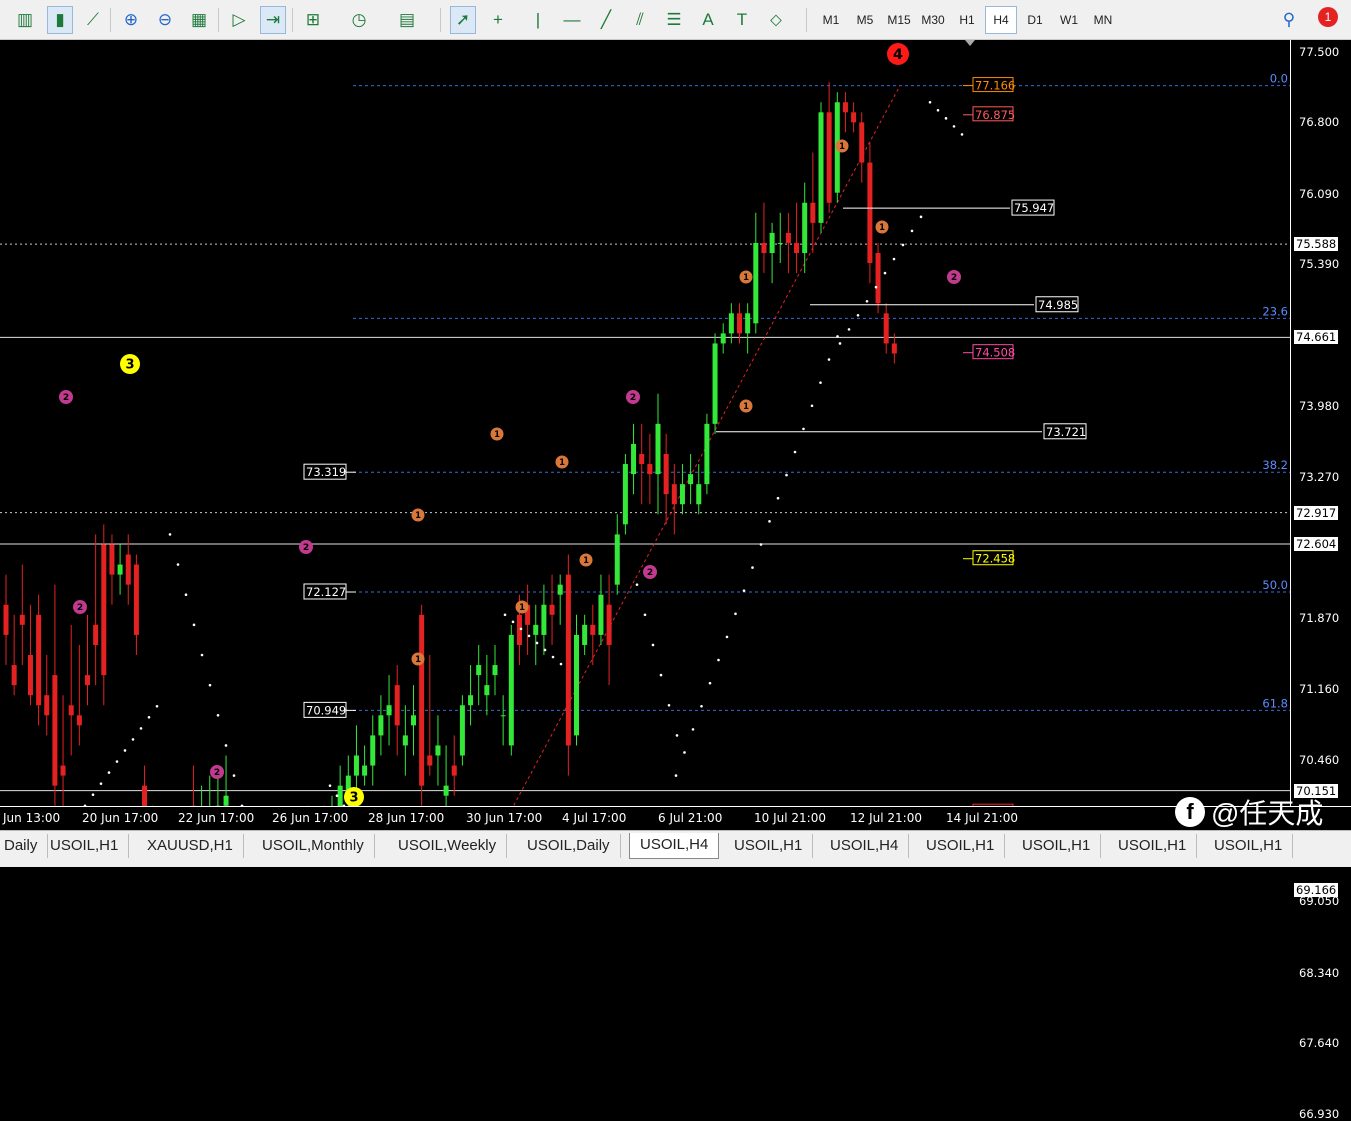 The image size is (1351, 1121). What do you see at coordinates (572, 20) in the screenshot?
I see `horizontal-line-icon: —` at bounding box center [572, 20].